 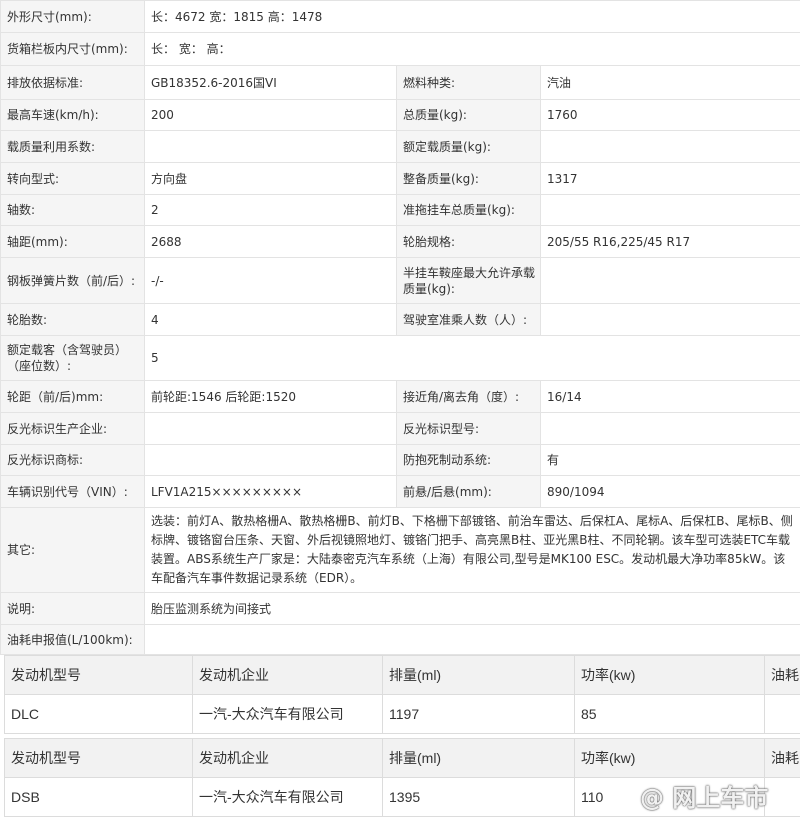 What do you see at coordinates (468, 460) in the screenshot?
I see `spec-key: 防抱死制动系统:` at bounding box center [468, 460].